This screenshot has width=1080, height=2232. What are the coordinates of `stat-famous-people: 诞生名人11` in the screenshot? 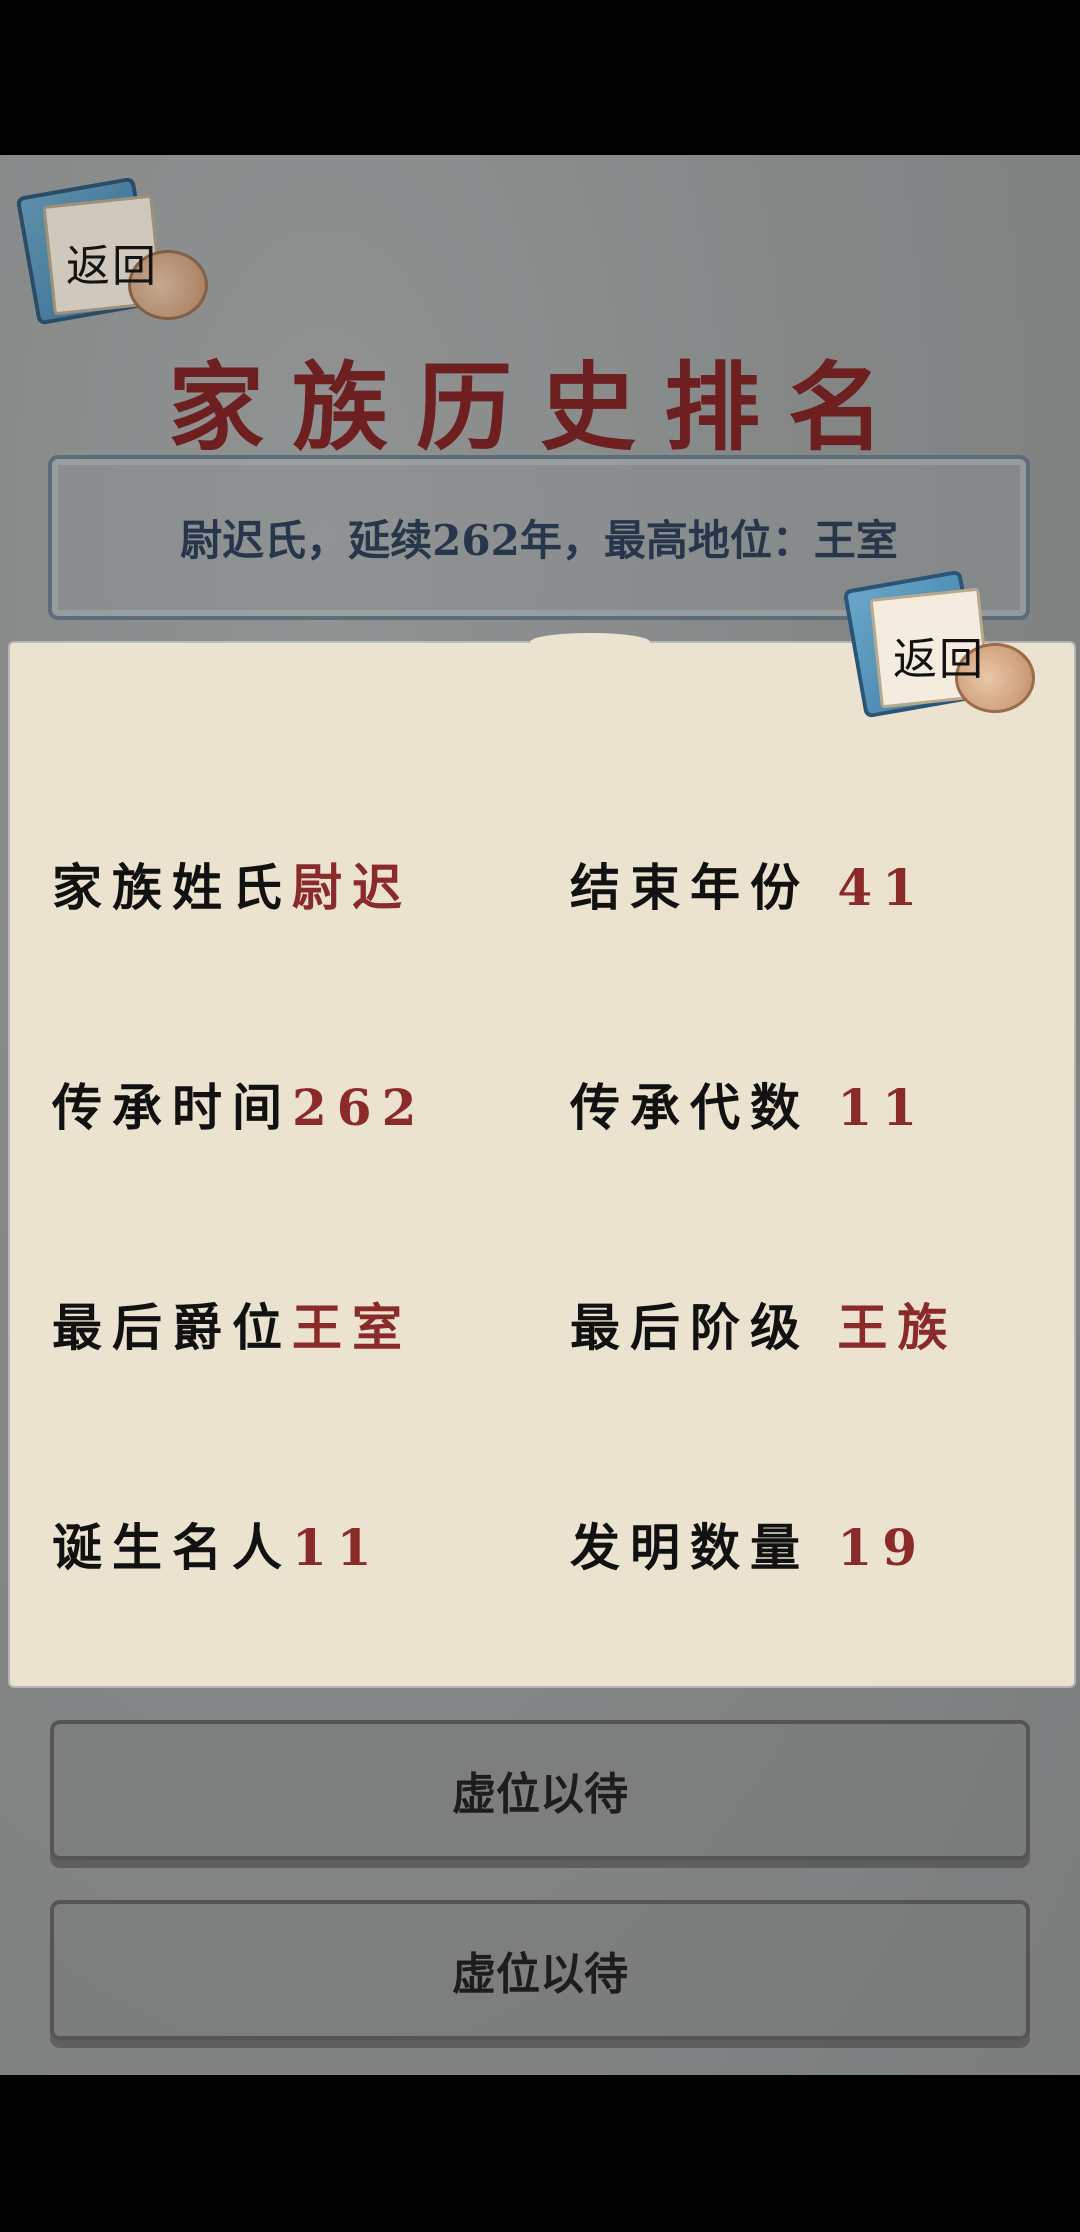 It's located at (217, 1547).